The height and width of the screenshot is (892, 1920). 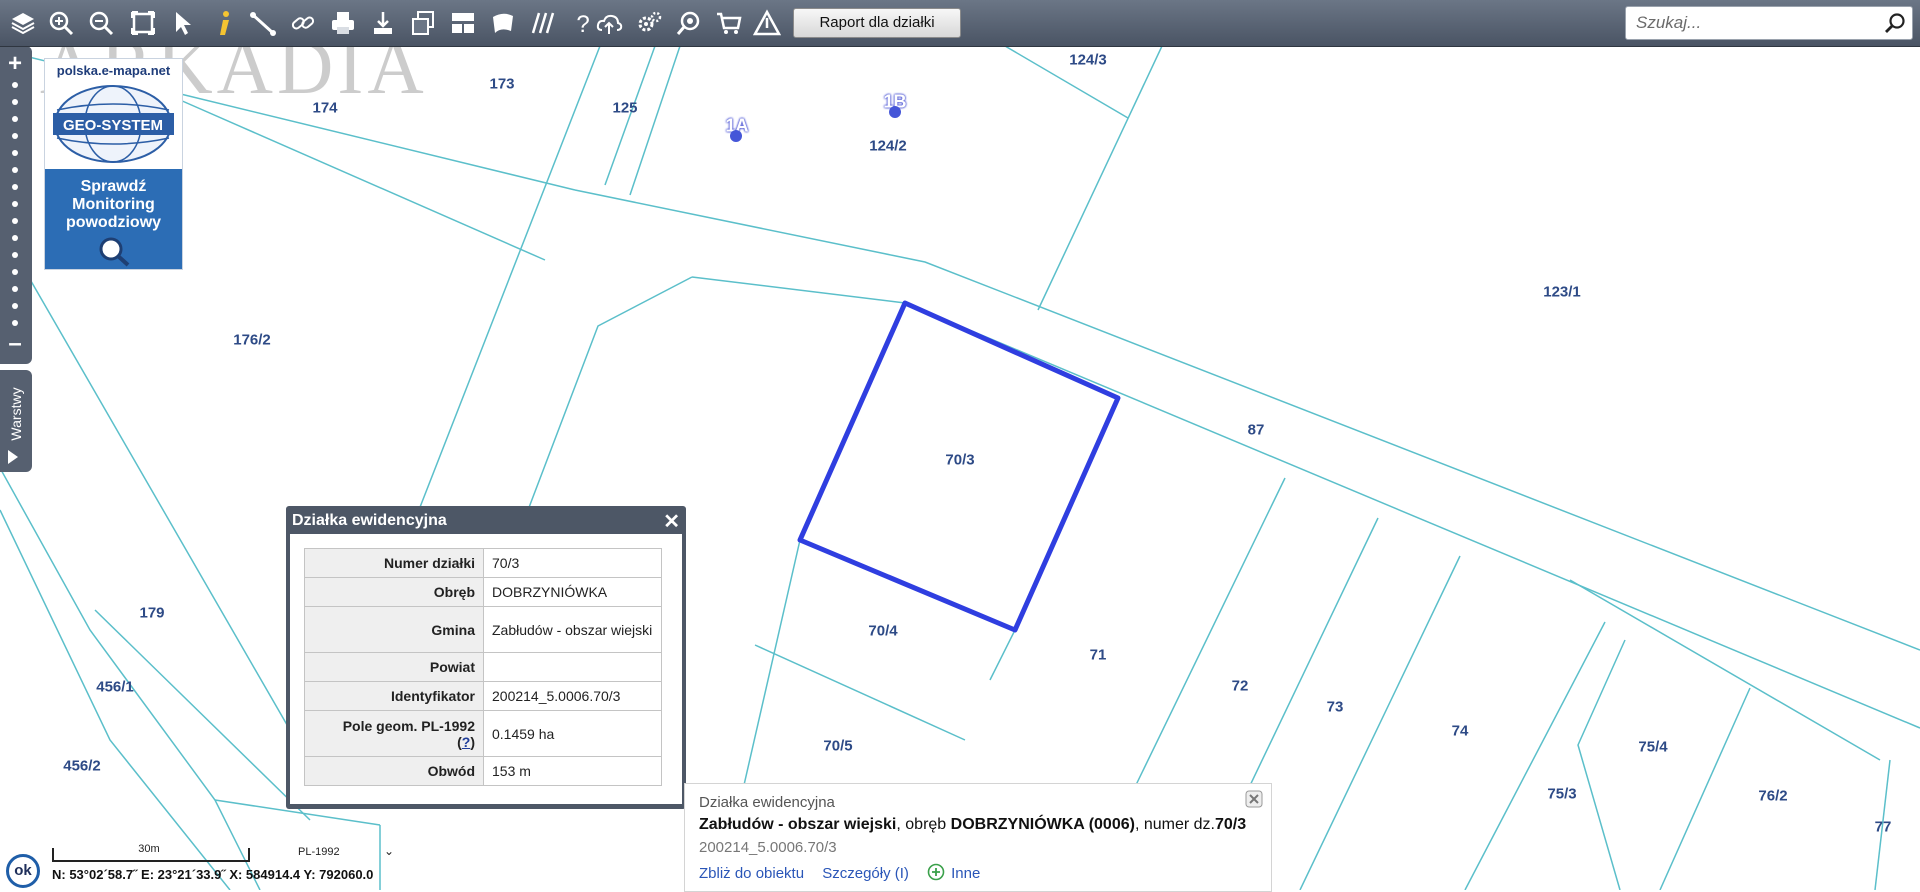 I want to click on feature-identifier: 200214_5.0006.70/3, so click(x=768, y=847).